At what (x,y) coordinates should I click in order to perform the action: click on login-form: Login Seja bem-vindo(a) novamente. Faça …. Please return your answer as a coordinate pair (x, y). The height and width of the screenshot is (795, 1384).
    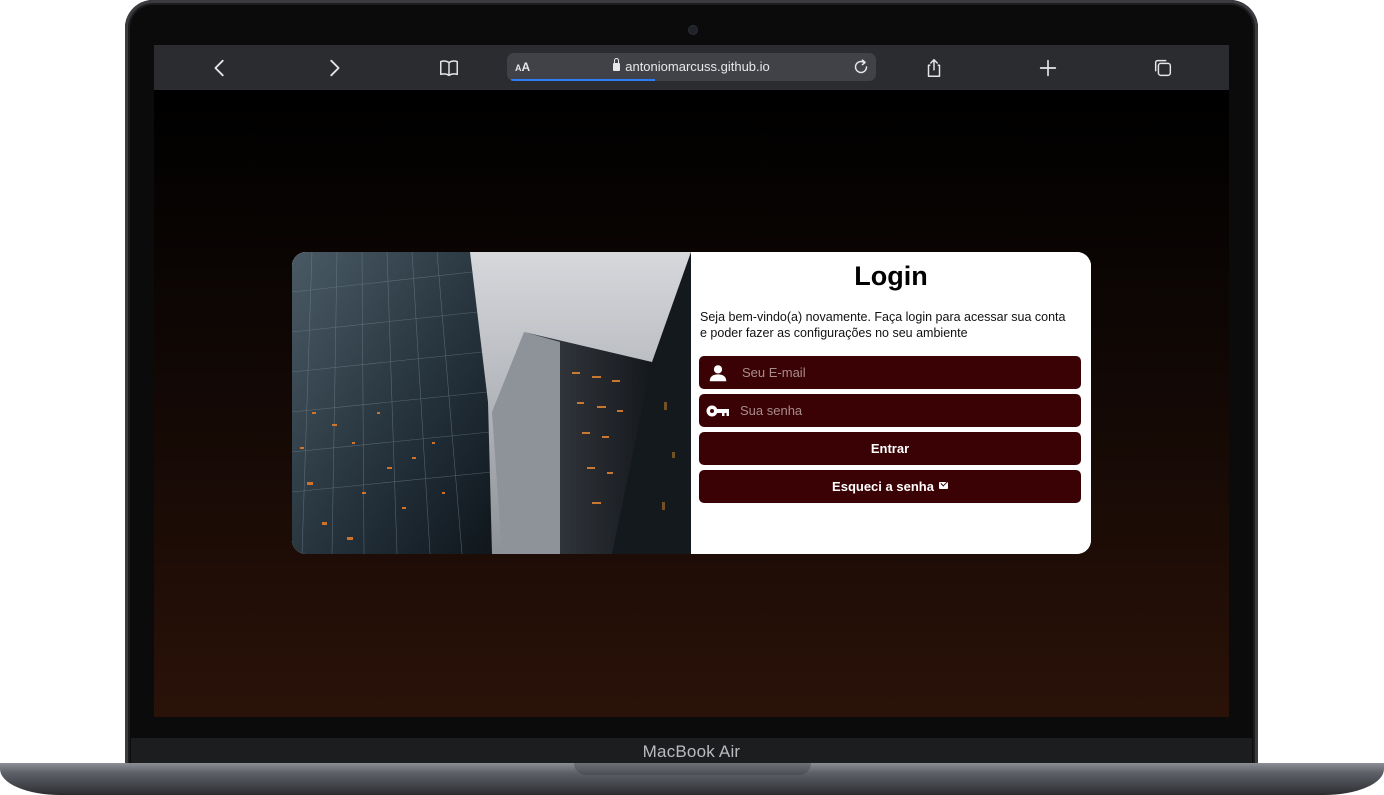
    Looking at the image, I should click on (891, 403).